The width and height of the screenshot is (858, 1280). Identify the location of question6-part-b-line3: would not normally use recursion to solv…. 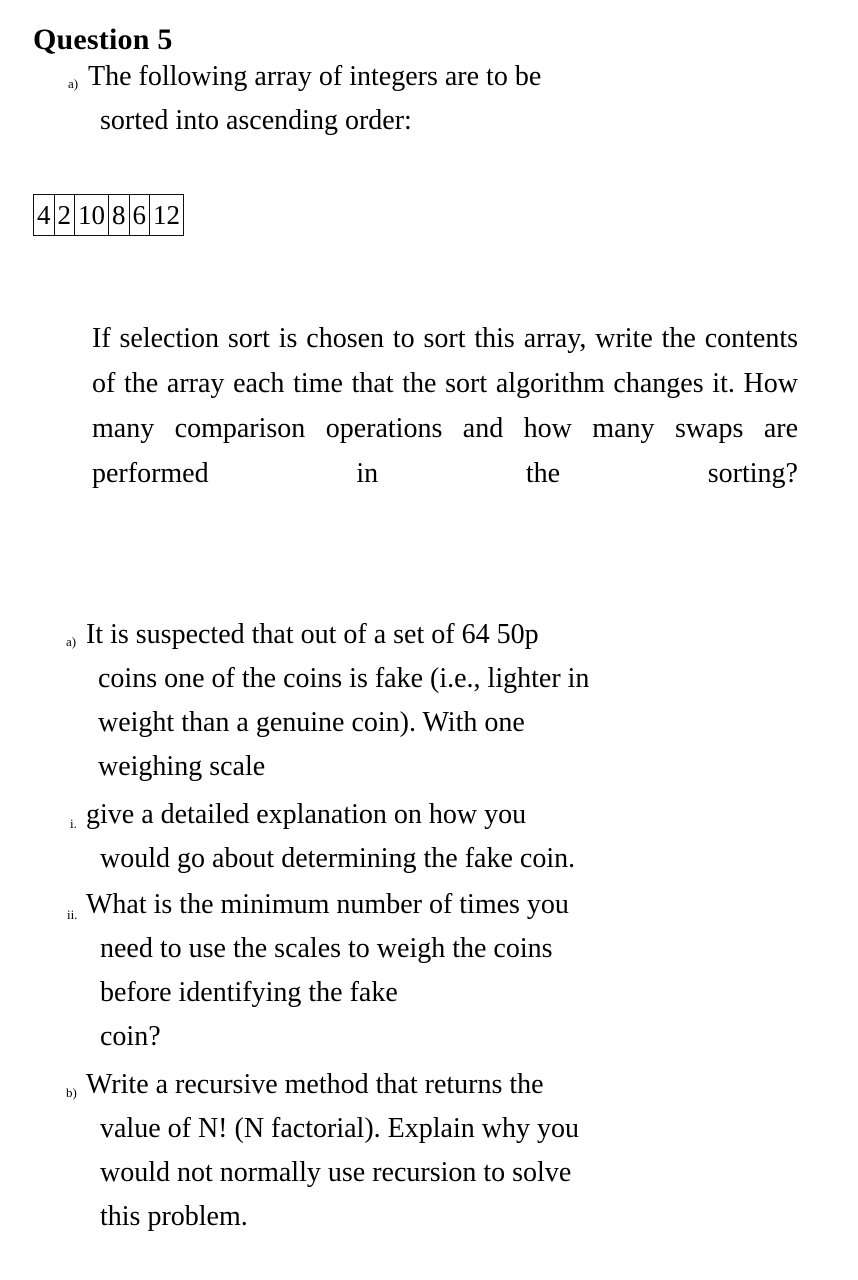
(336, 1172).